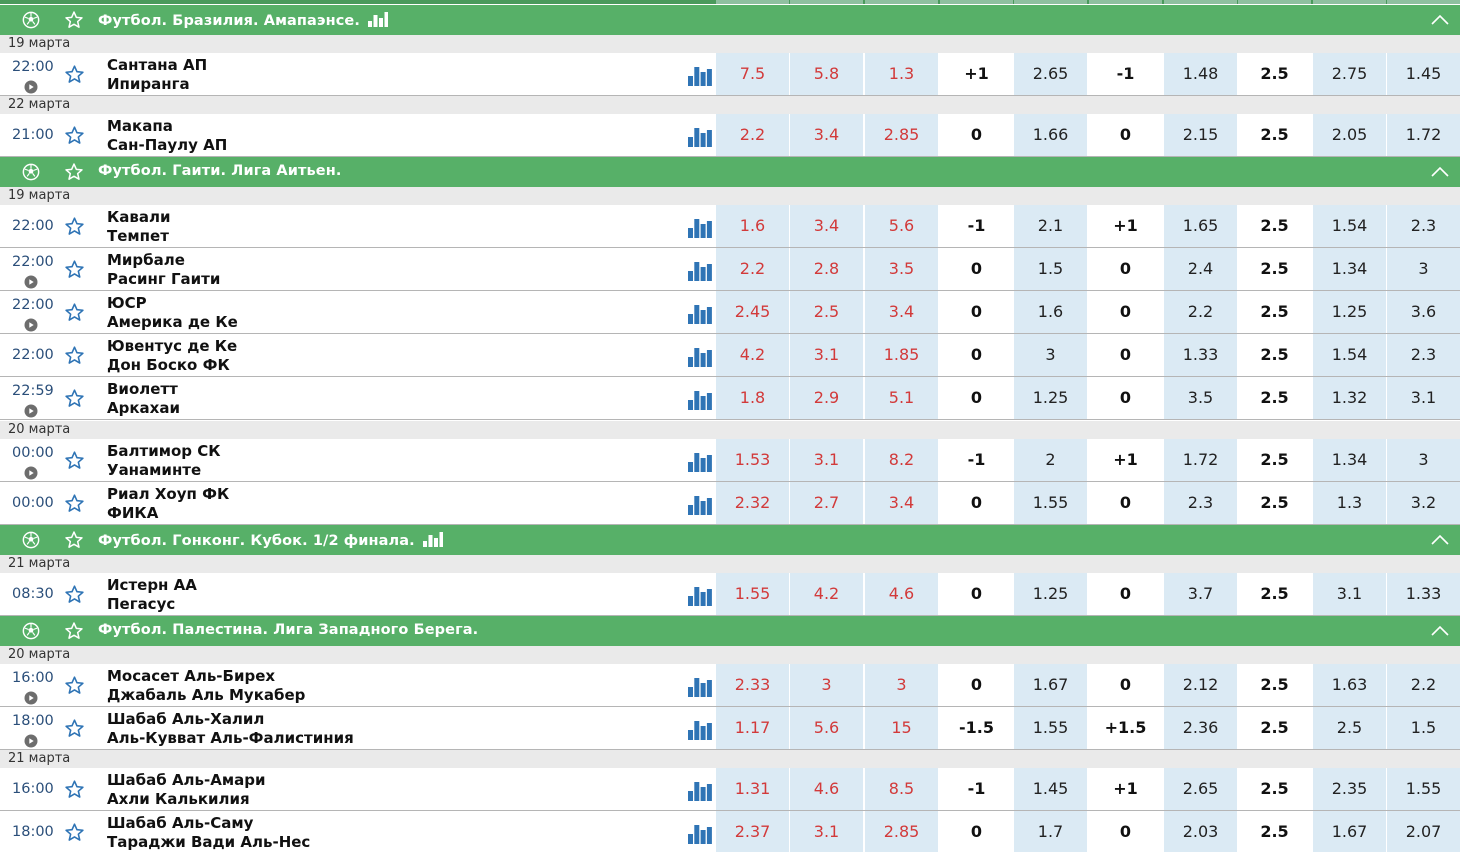 The image size is (1460, 852). Describe the element at coordinates (901, 355) in the screenshot. I see `odd-win2: 1.85` at that location.